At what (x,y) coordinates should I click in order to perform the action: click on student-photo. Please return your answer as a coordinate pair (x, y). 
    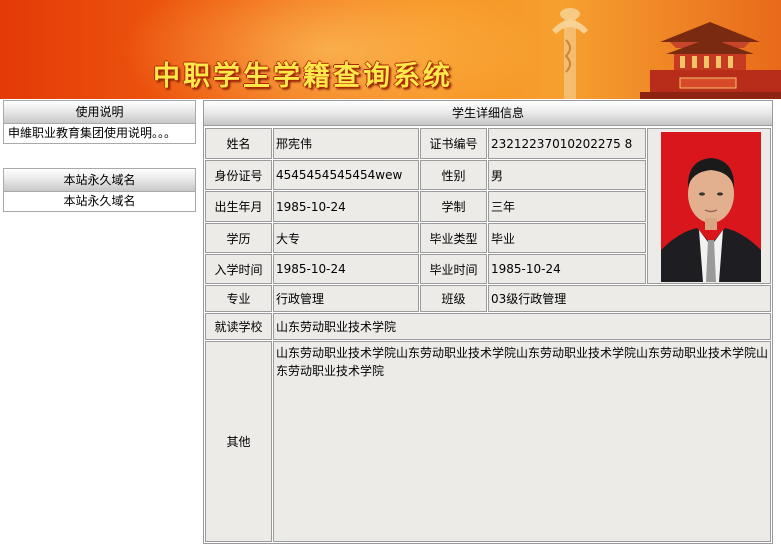
    Looking at the image, I should click on (711, 207).